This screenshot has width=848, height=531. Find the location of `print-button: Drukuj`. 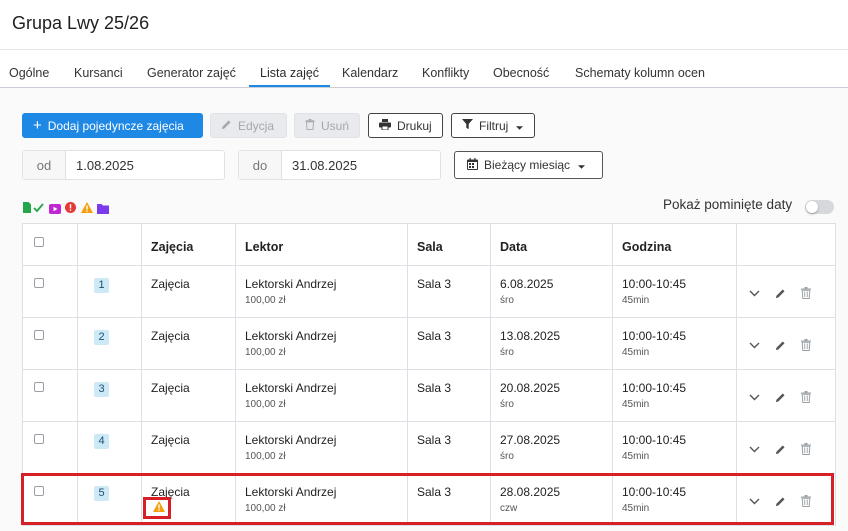

print-button: Drukuj is located at coordinates (405, 125).